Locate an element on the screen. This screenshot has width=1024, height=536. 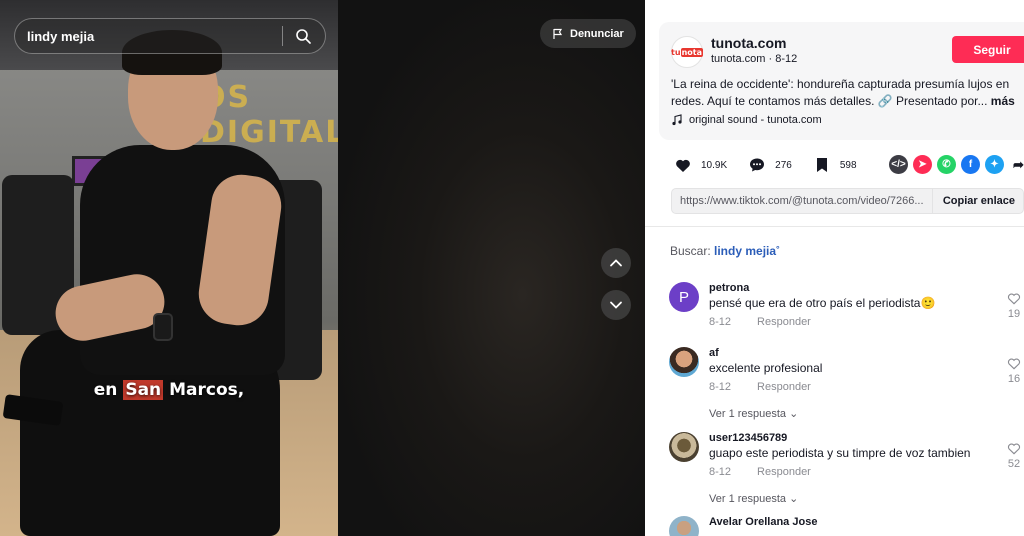
comment-icon is located at coordinates (757, 165).